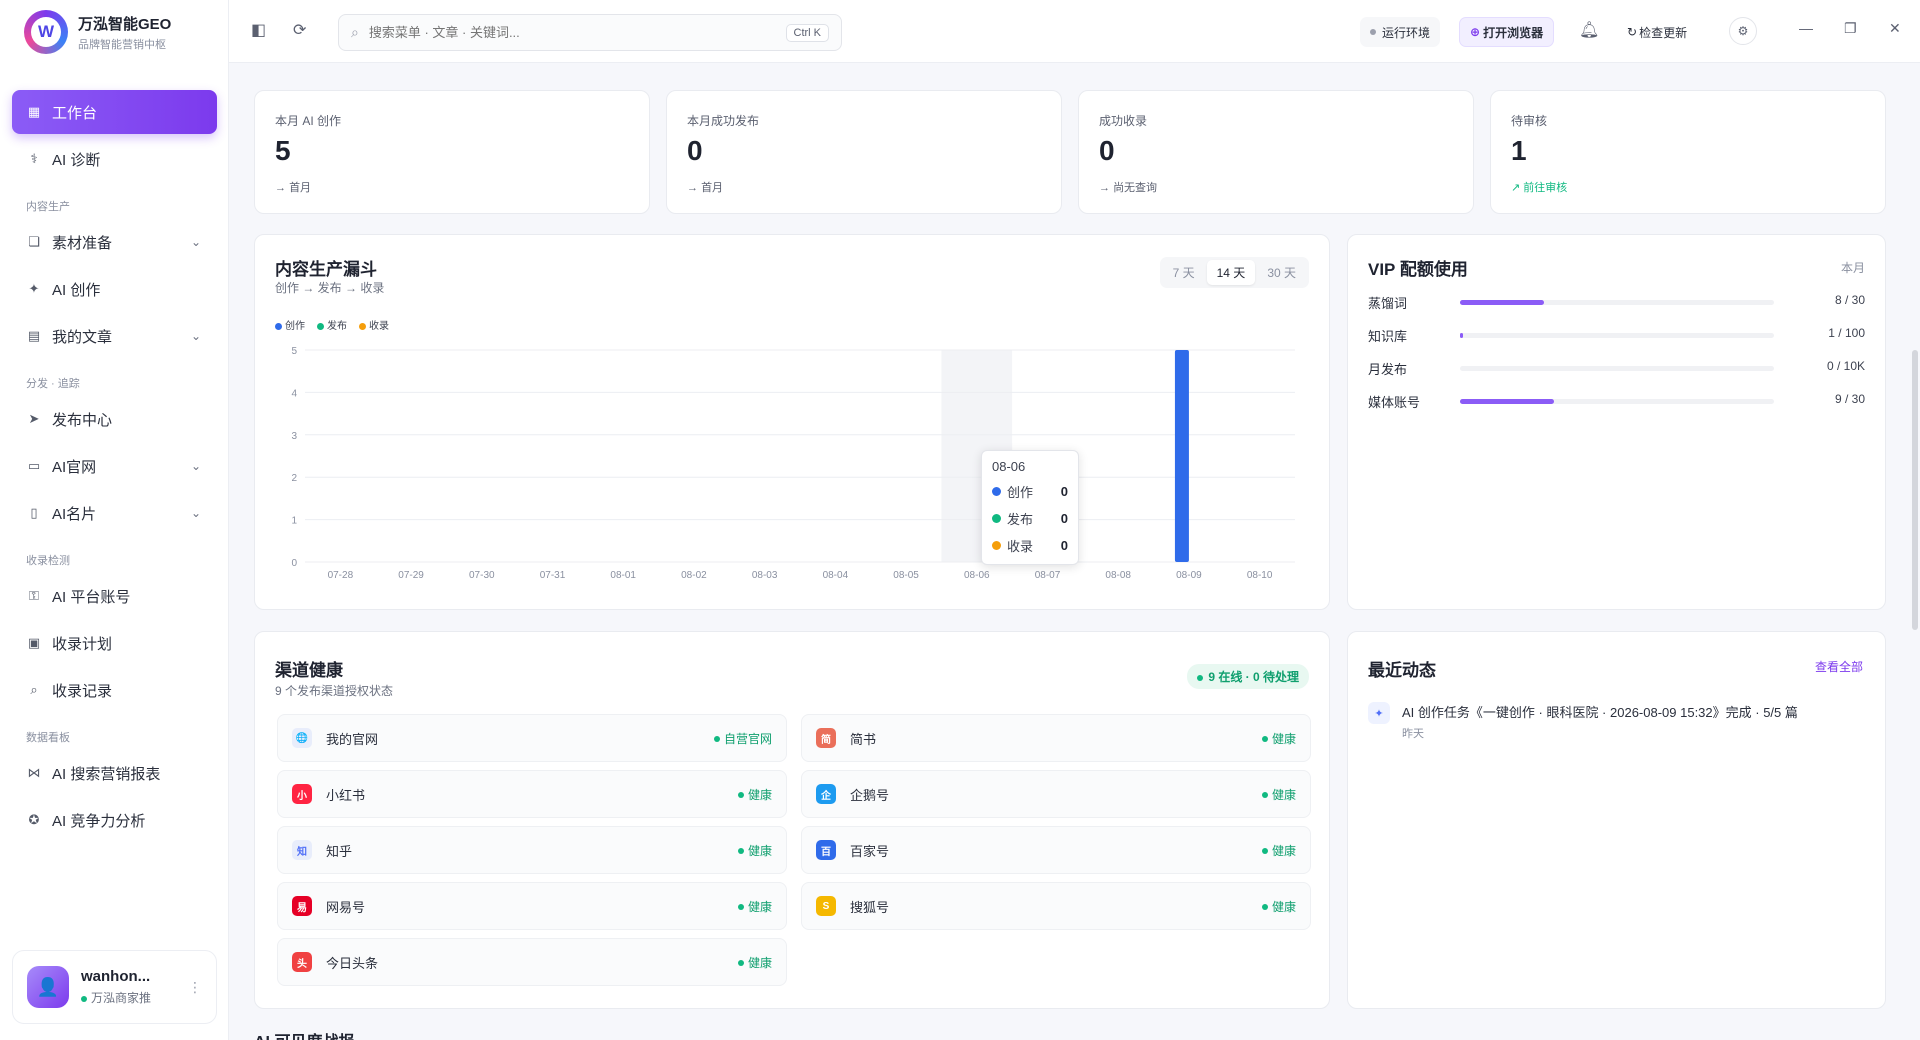 This screenshot has height=1040, width=1920. Describe the element at coordinates (1539, 187) in the screenshot. I see `stat-sub: ↗ 前往审核` at that location.